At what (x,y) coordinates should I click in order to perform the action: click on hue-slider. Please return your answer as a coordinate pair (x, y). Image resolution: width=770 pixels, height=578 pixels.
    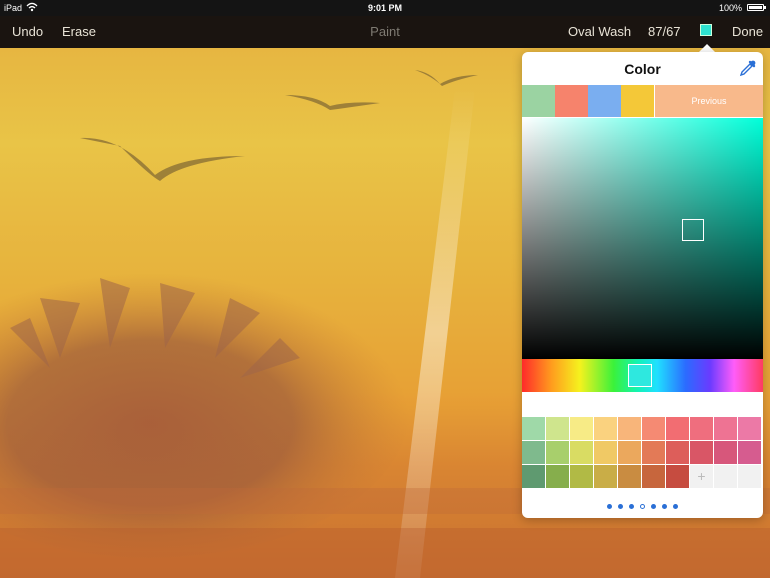
    Looking at the image, I should click on (642, 375).